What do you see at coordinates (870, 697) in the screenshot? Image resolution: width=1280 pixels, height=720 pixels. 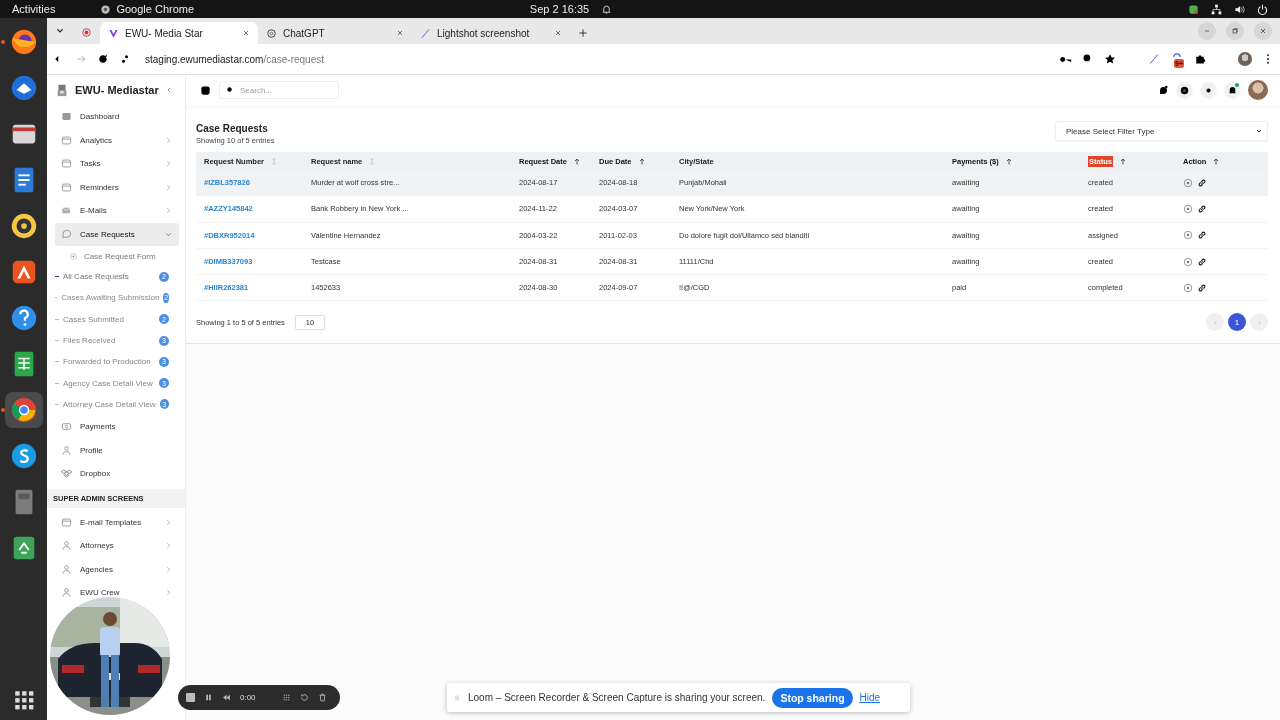 I see `hide-link: Hide` at bounding box center [870, 697].